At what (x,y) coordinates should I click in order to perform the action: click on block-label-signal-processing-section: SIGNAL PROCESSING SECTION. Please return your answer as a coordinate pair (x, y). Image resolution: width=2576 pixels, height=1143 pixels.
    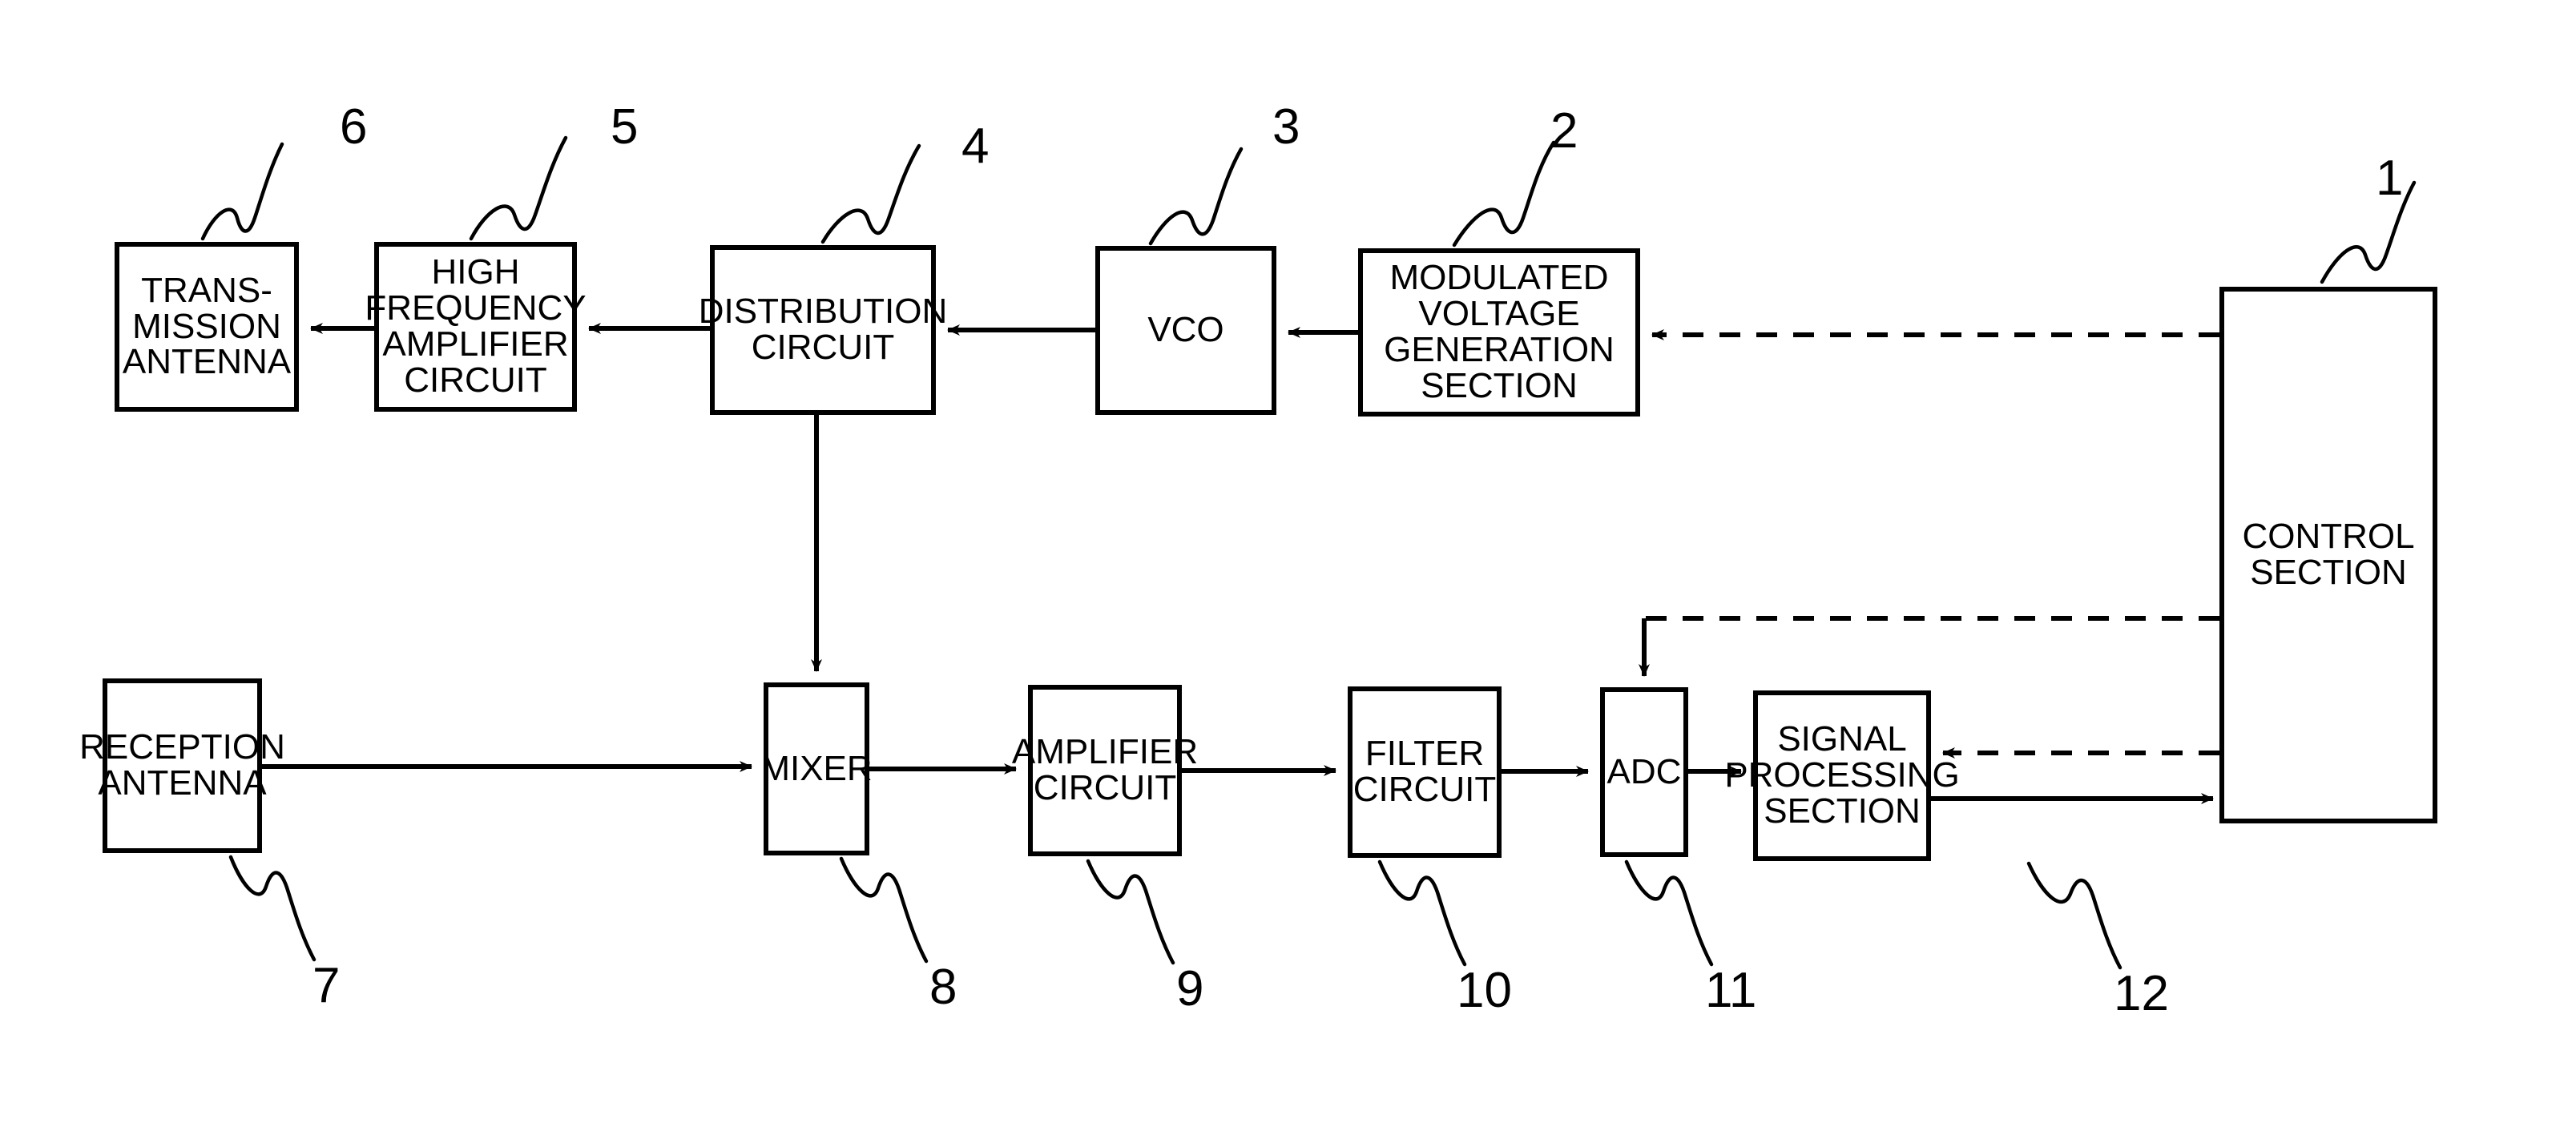
    Looking at the image, I should click on (1842, 775).